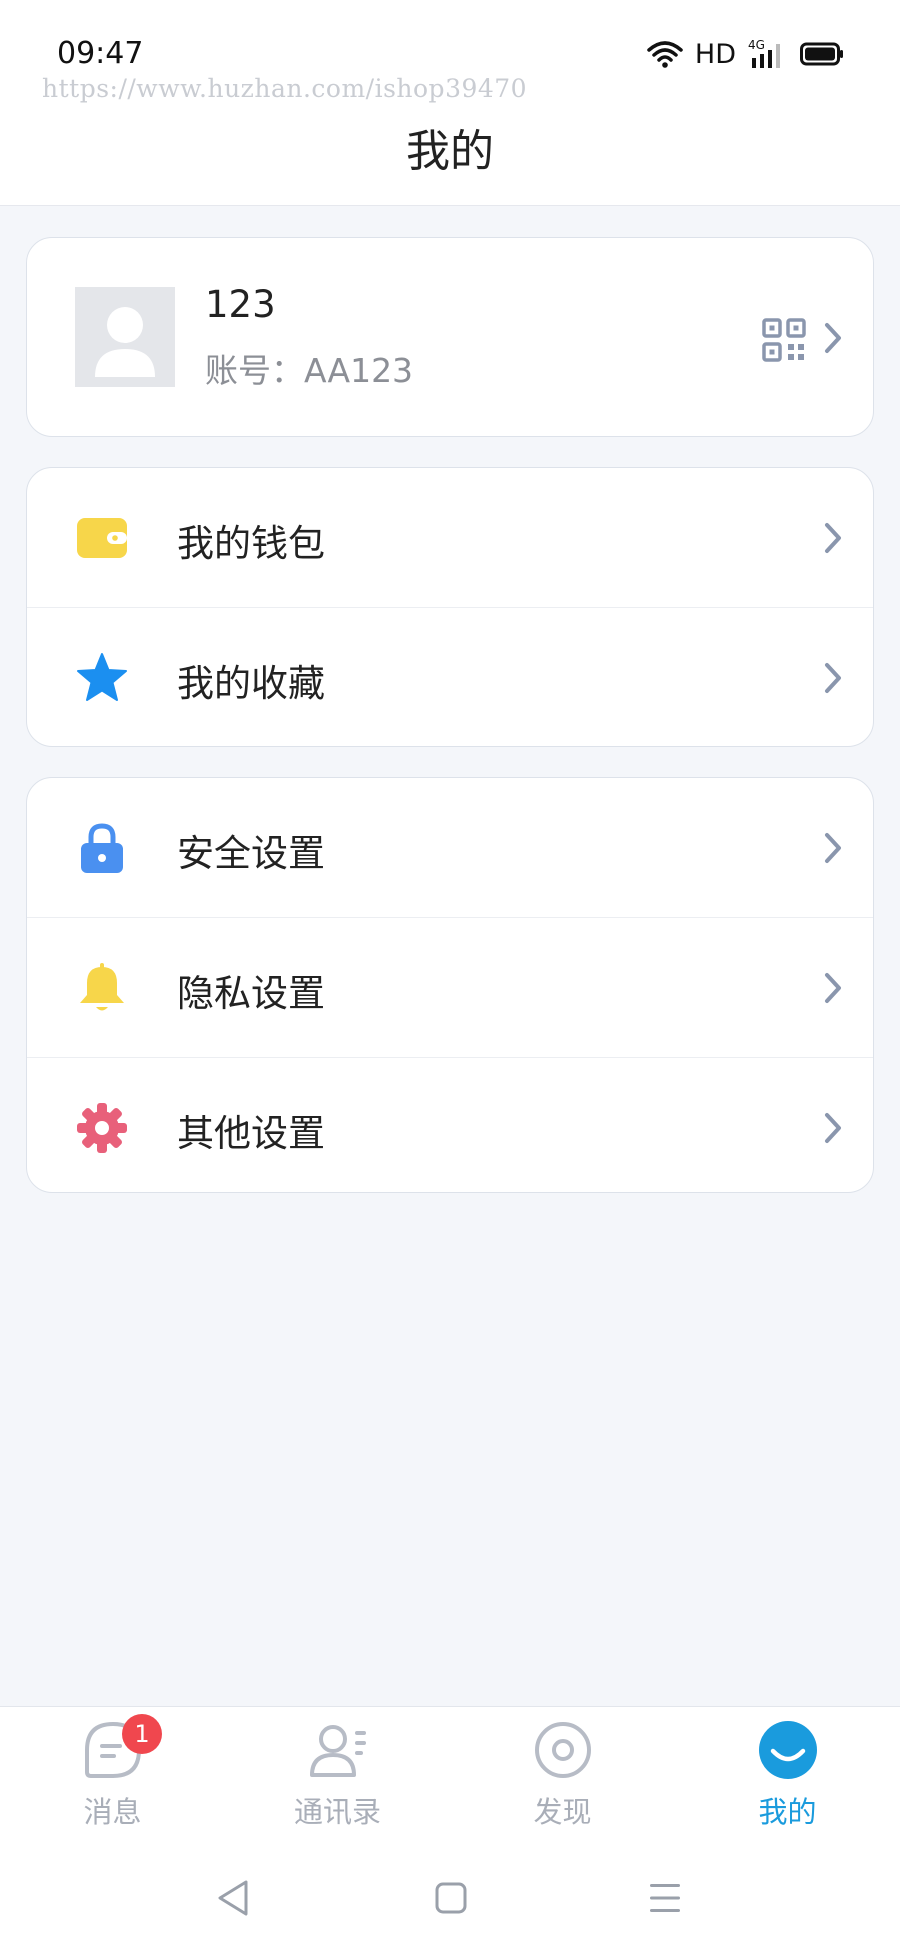 The height and width of the screenshot is (1950, 900). I want to click on tab-label: 我的, so click(787, 1812).